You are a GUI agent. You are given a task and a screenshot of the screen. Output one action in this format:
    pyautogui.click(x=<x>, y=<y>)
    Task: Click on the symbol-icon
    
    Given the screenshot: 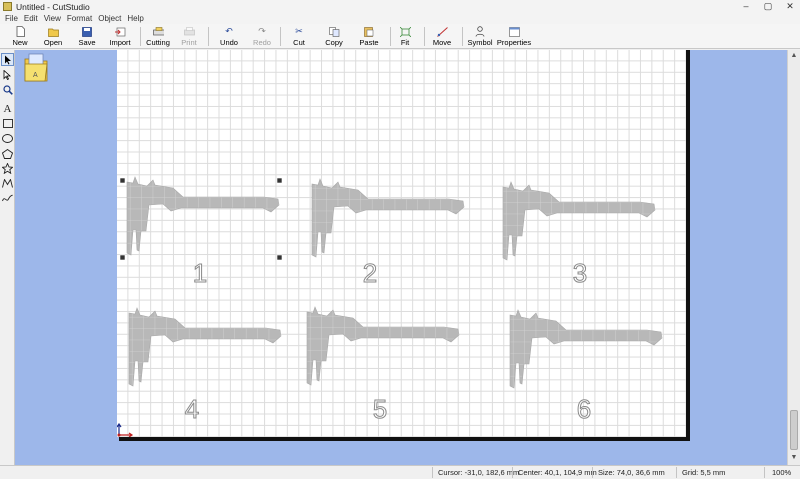 What is the action you would take?
    pyautogui.click(x=480, y=31)
    